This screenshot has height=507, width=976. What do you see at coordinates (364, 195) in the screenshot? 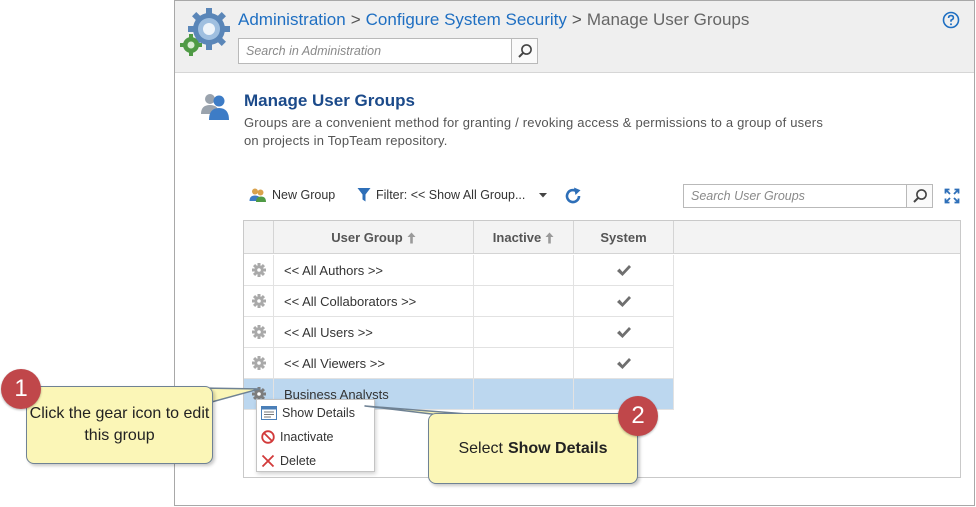
I see `filter-icon` at bounding box center [364, 195].